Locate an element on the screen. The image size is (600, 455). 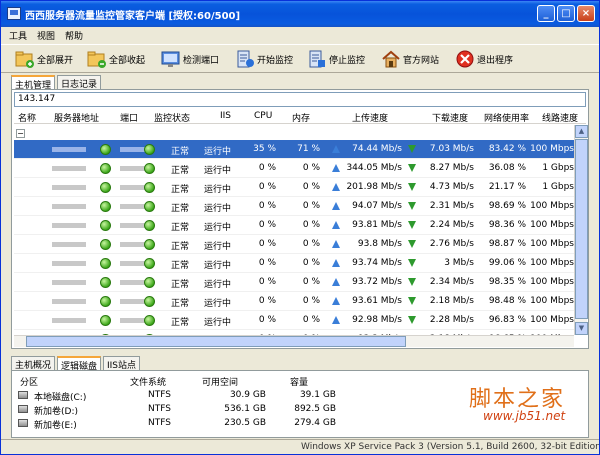
disk-col-free-space: 可用空间 is located at coordinates (220, 381).